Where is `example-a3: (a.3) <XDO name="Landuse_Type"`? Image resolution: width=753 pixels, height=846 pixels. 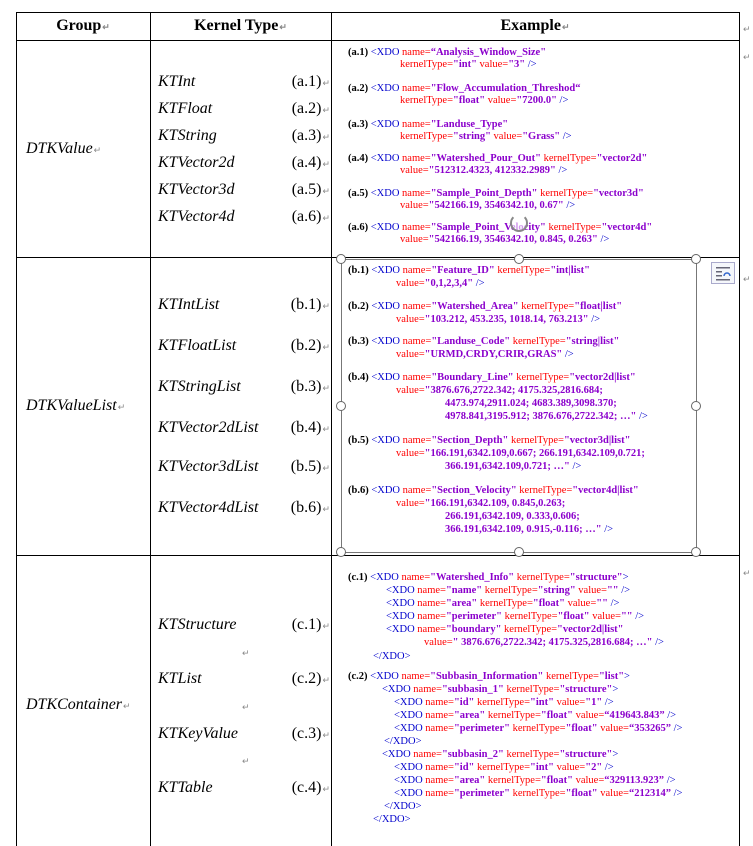 example-a3: (a.3) <XDO name="Landuse_Type" is located at coordinates (428, 124).